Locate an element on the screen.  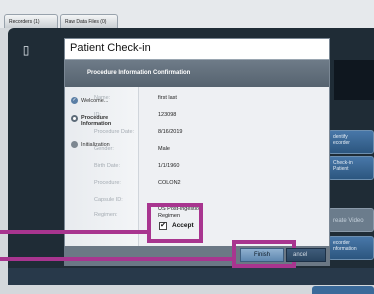
pending-step-icon is located at coordinates (74, 144).